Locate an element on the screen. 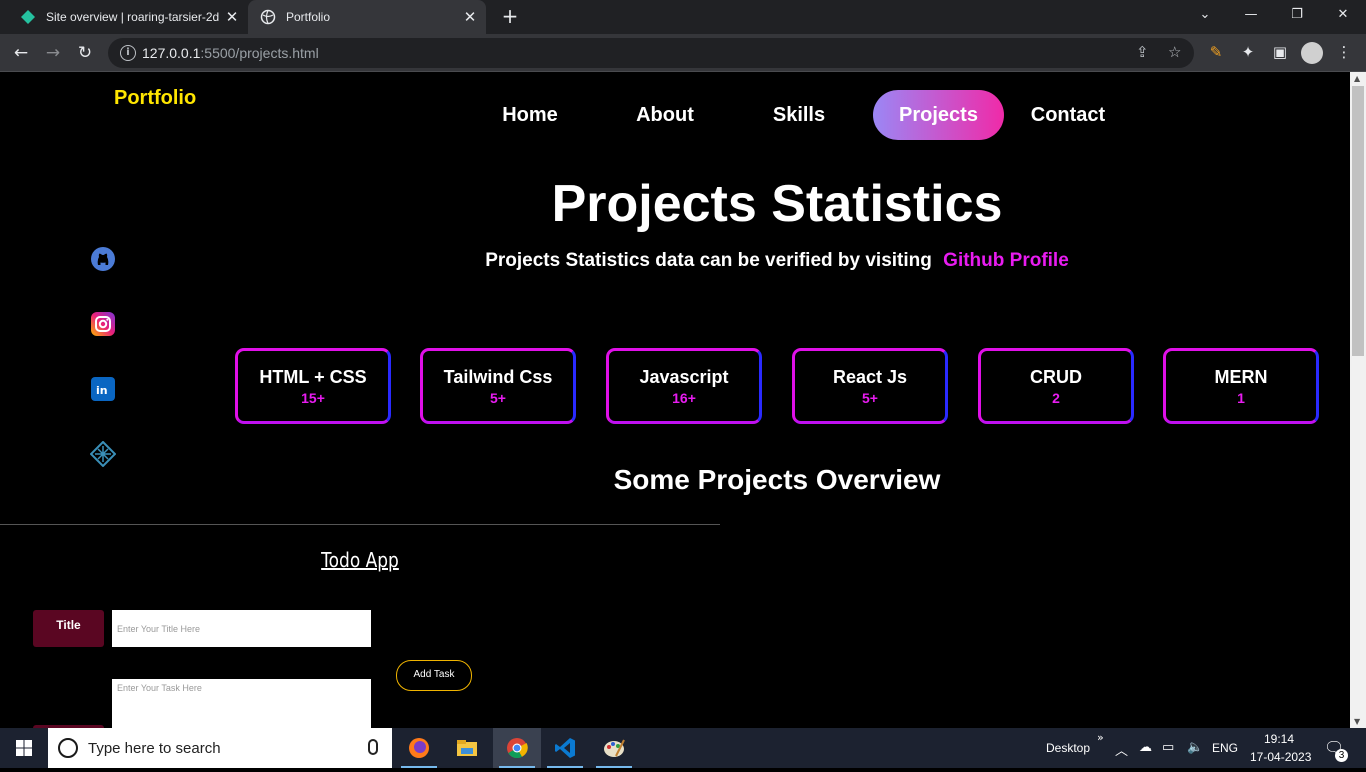  bookmark-star-icon: ☆ is located at coordinates (1174, 52).